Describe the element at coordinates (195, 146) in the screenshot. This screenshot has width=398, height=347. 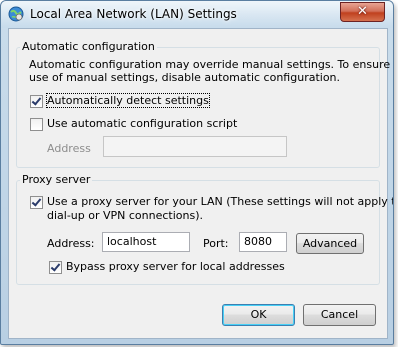
I see `script-address-input` at that location.